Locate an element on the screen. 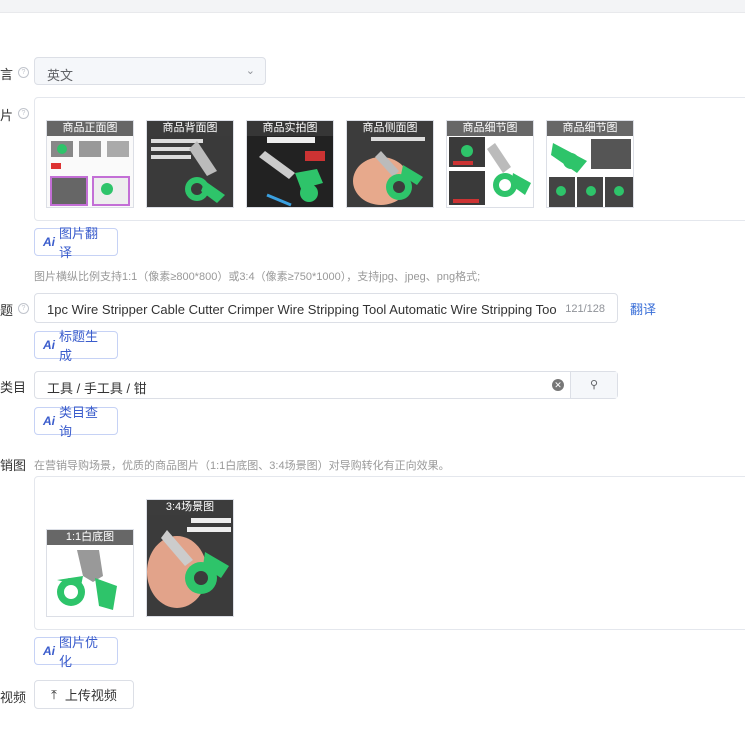 This screenshot has height=748, width=745. image-translate-label: 图片翻译 is located at coordinates (79, 243).